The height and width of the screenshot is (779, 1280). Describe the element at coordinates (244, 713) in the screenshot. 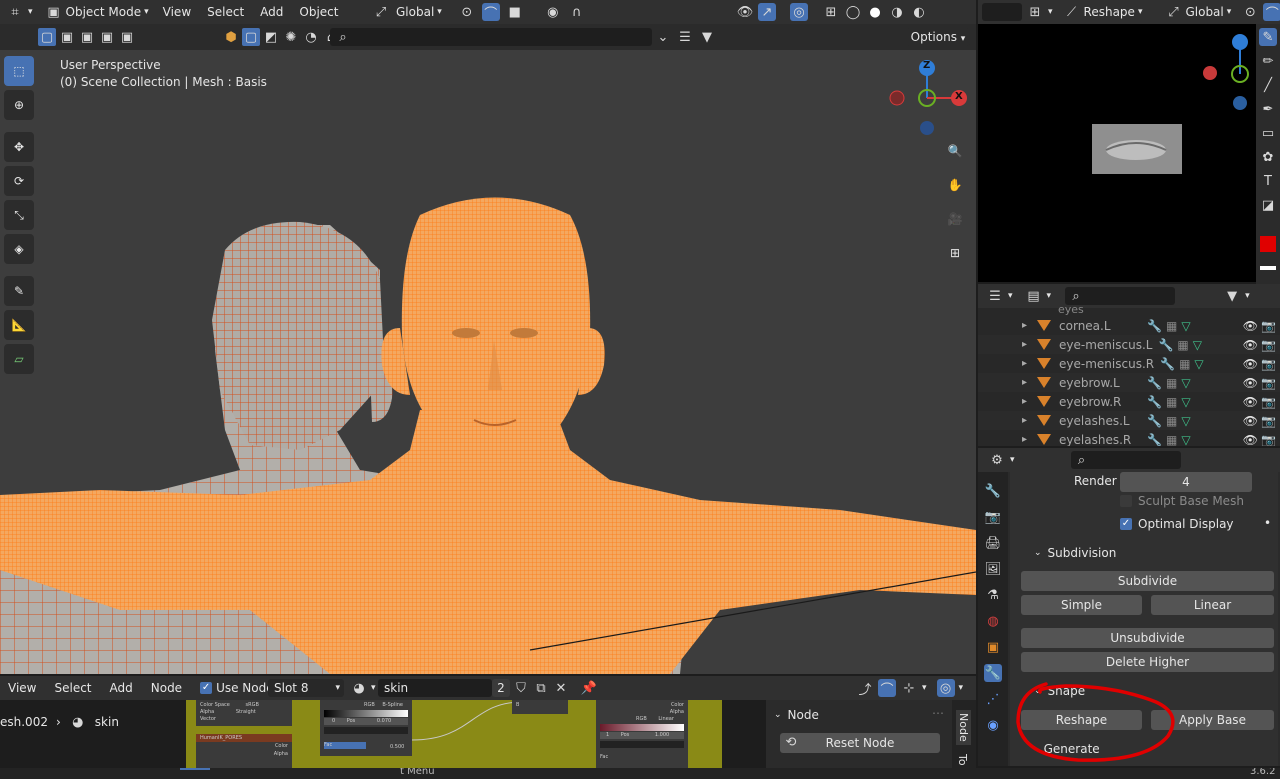

I see `image-texture-node: Color Space sRGB Alpha Straight Vector` at that location.